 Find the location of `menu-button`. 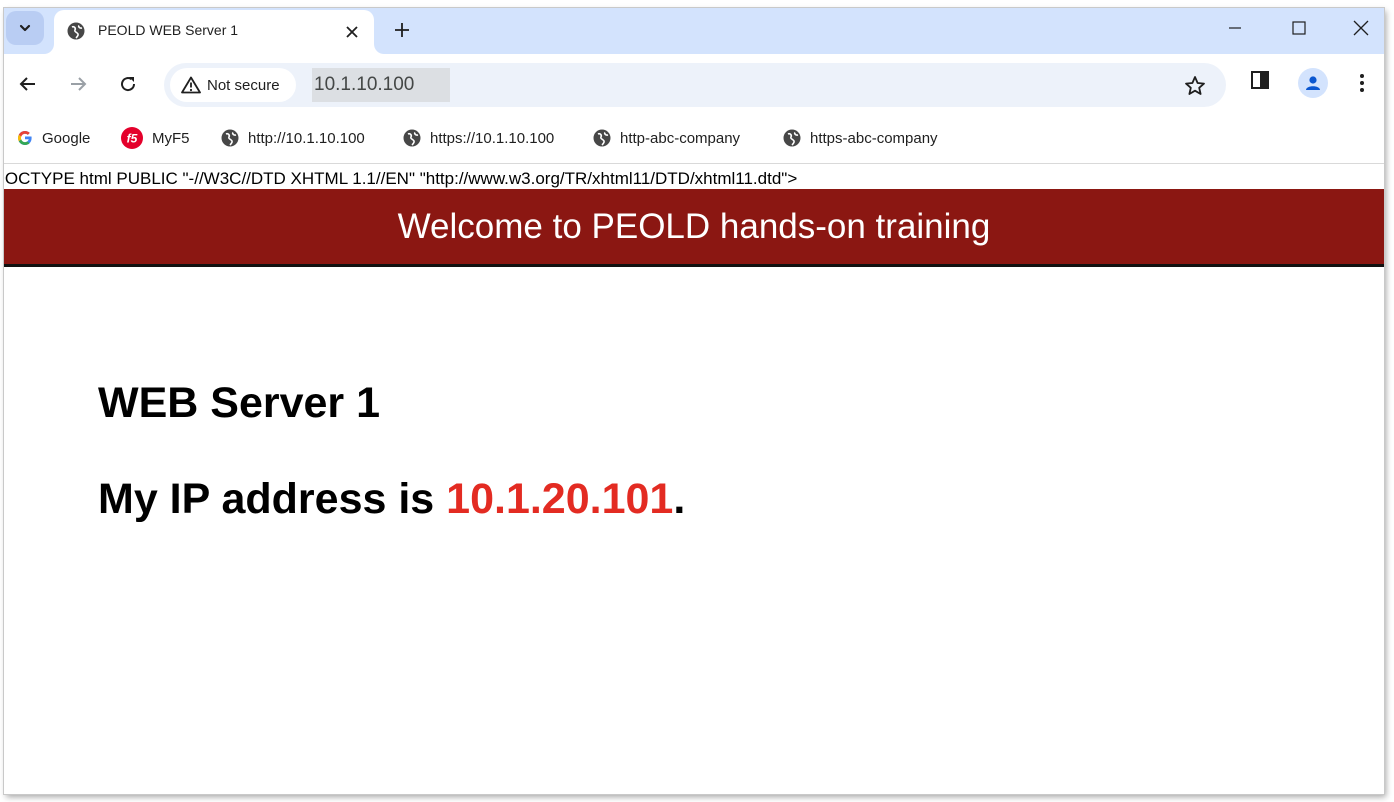

menu-button is located at coordinates (1362, 83).